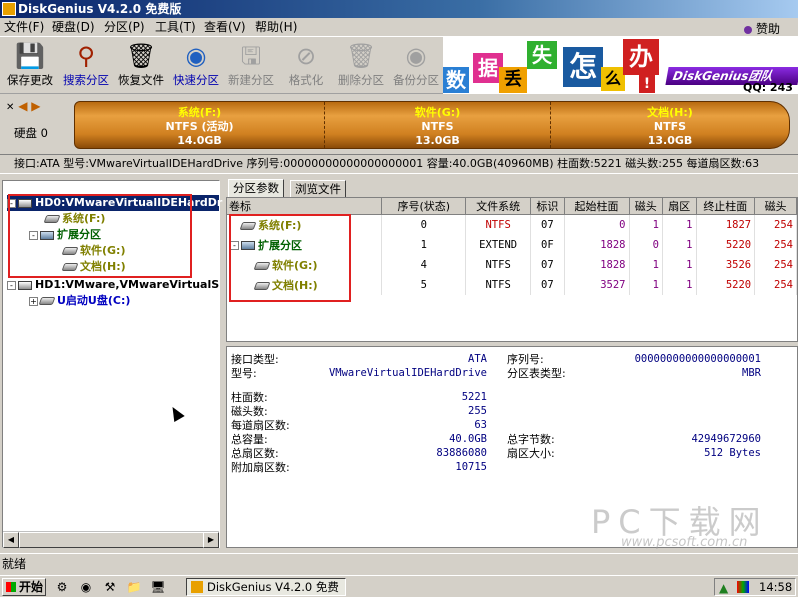  What do you see at coordinates (100, 9) in the screenshot?
I see `window-title: DiskGenius V4.2.0 免费版` at bounding box center [100, 9].